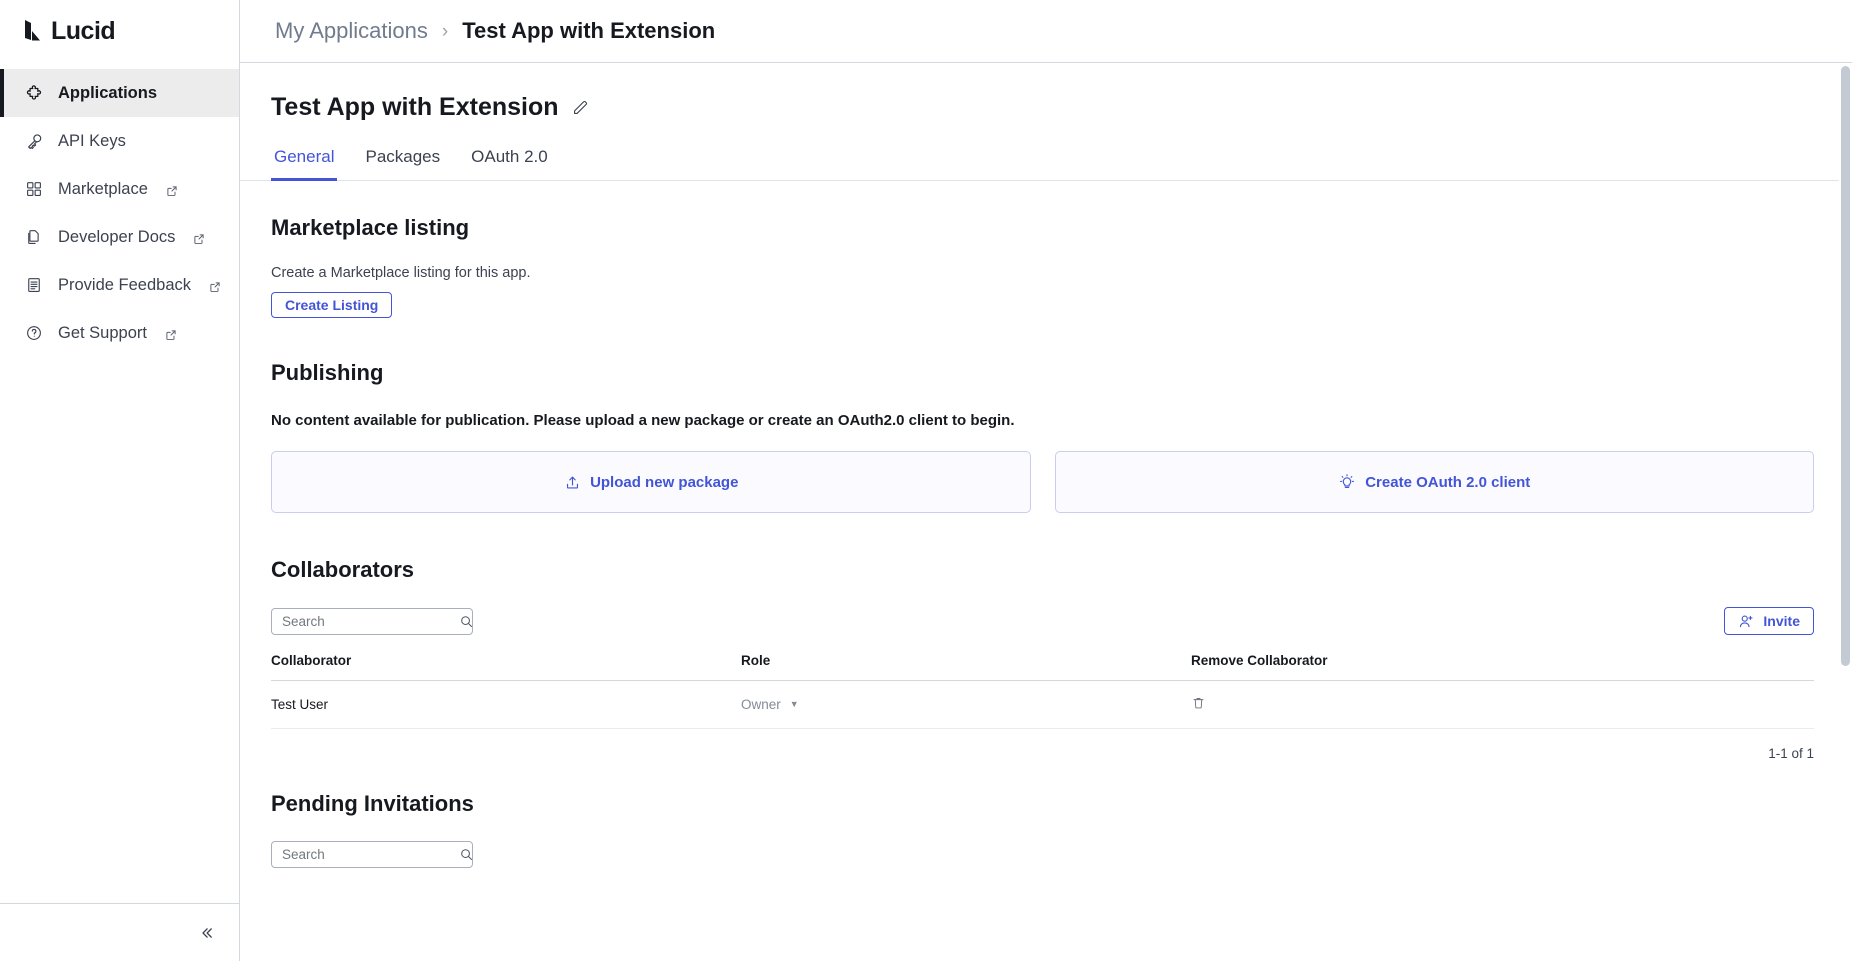 The image size is (1852, 961). I want to click on sidebar-item-get-support: Get Support, so click(119, 333).